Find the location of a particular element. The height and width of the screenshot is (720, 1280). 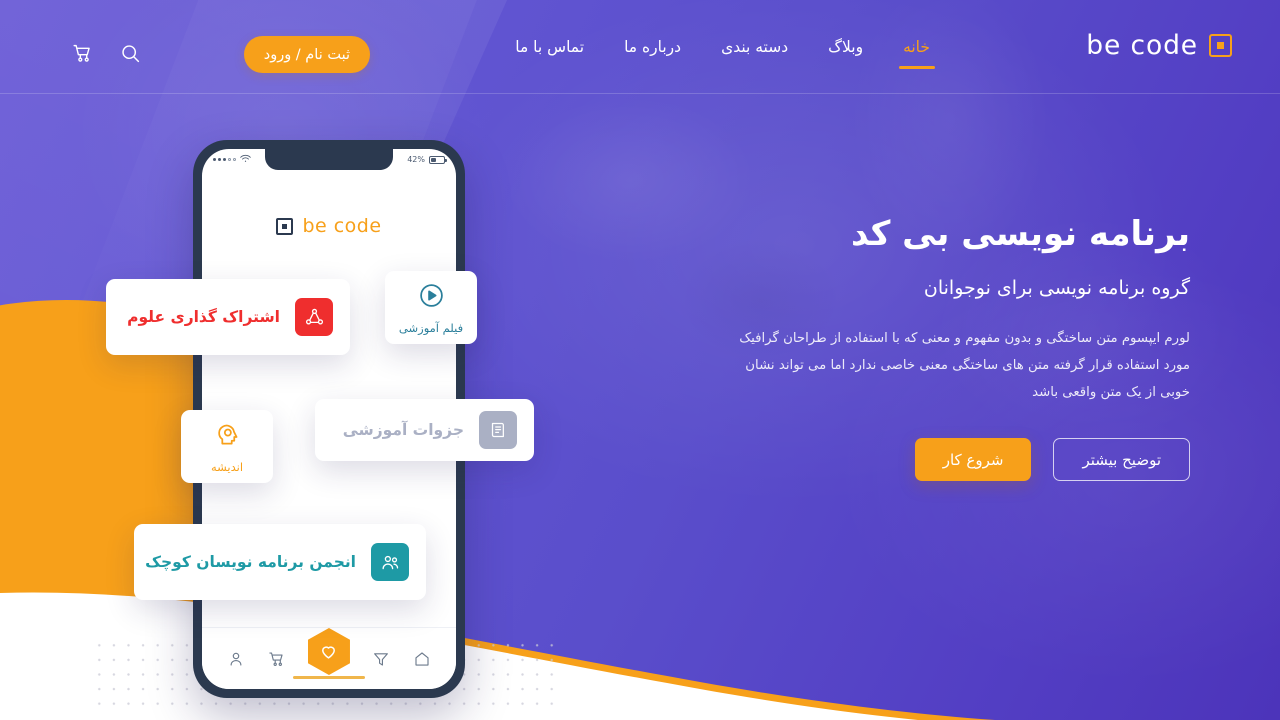

play-circle-icon is located at coordinates (431, 297).